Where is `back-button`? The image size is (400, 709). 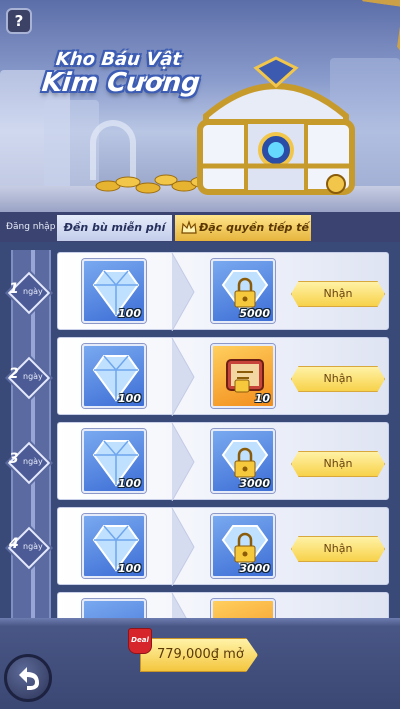 back-button is located at coordinates (28, 678).